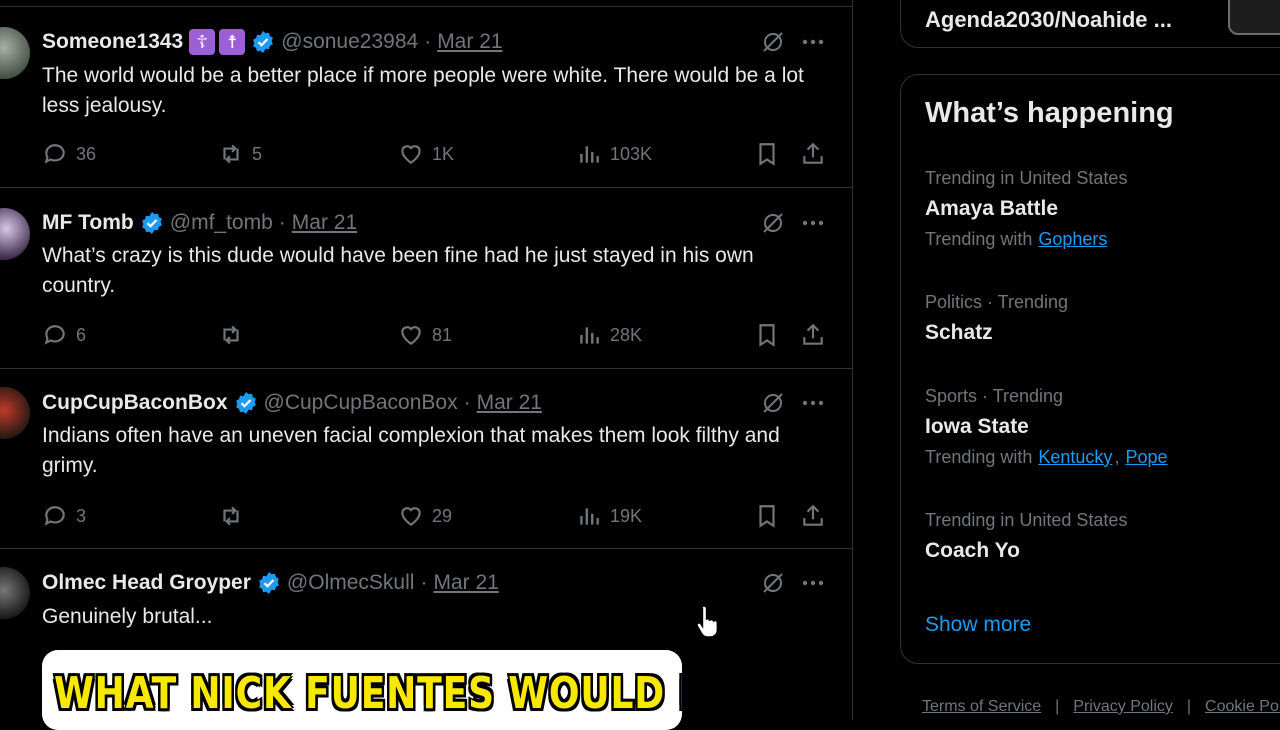 Image resolution: width=1280 pixels, height=730 pixels. I want to click on trend-item: Politics · Trending Schatz, so click(1095, 318).